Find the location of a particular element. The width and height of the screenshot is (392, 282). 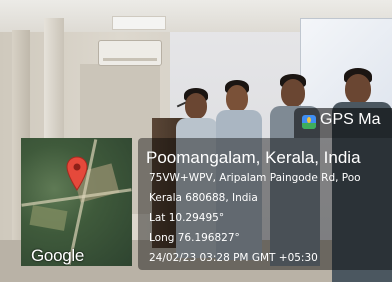

map-pin-icon is located at coordinates (77, 173).